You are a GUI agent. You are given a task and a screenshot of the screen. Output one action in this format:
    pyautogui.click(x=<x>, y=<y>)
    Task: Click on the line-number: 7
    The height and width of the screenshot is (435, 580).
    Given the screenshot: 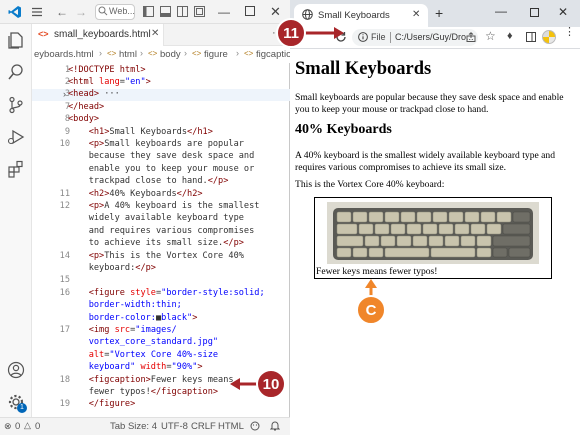 What is the action you would take?
    pyautogui.click(x=67, y=106)
    